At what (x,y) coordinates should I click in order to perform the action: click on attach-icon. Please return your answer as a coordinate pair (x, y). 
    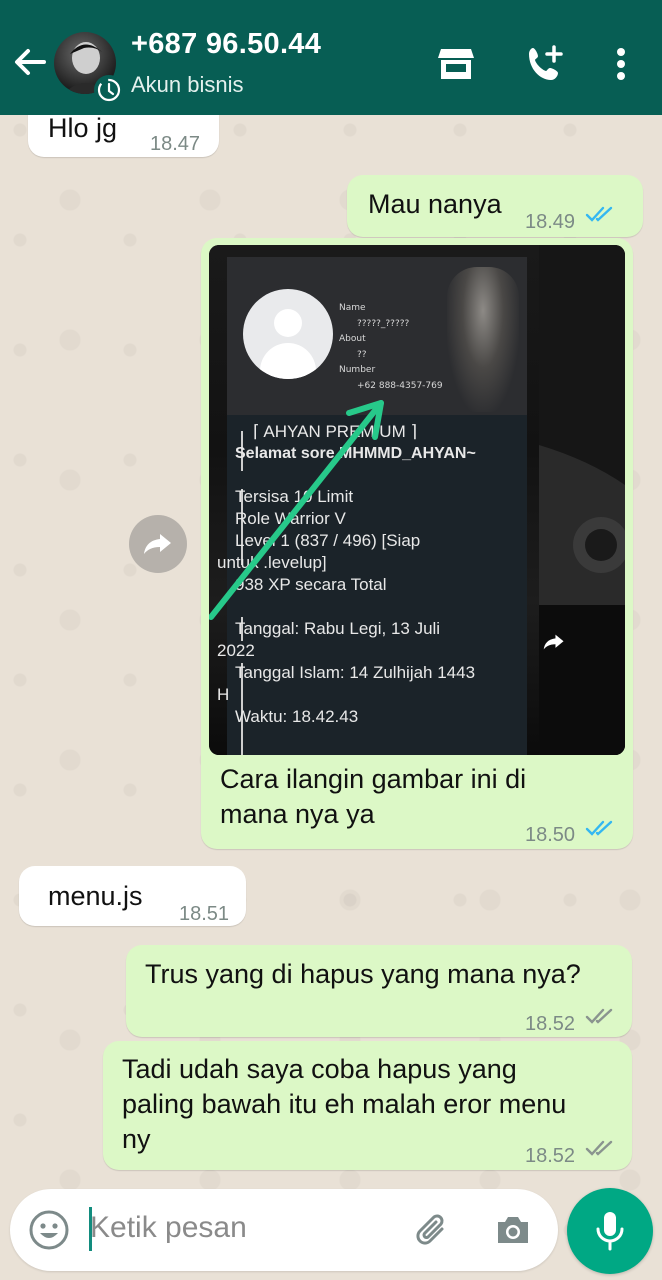
    Looking at the image, I should click on (433, 1230).